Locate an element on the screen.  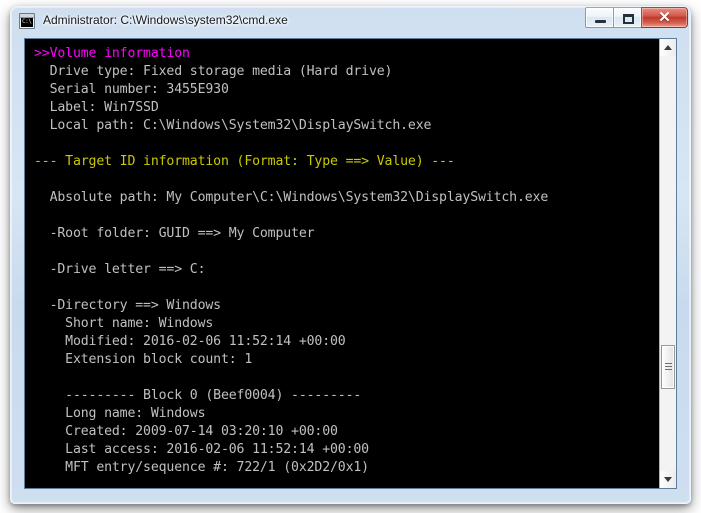
console-line: Extension block count: 1 is located at coordinates (143, 359).